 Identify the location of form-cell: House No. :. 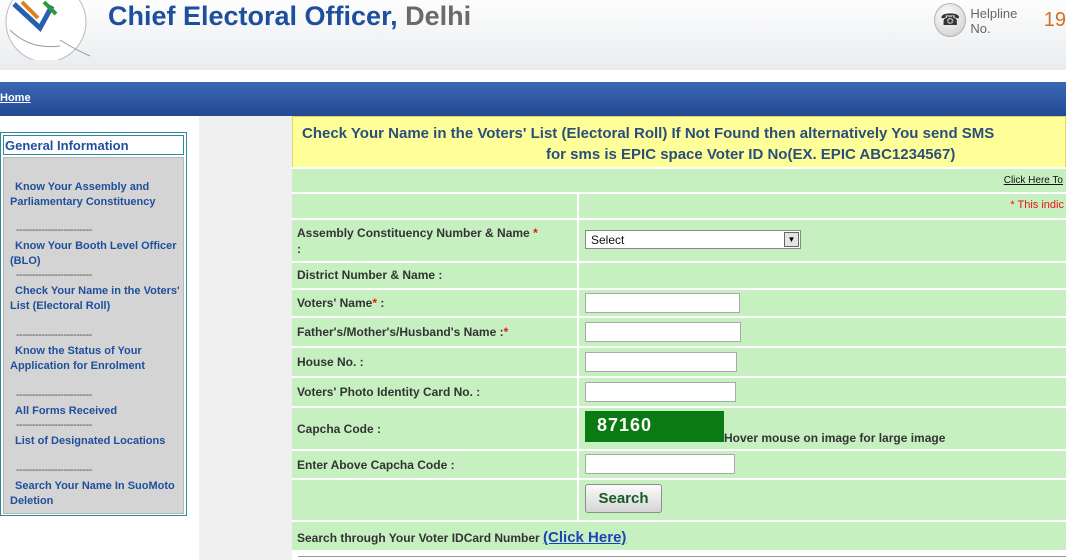
(435, 362).